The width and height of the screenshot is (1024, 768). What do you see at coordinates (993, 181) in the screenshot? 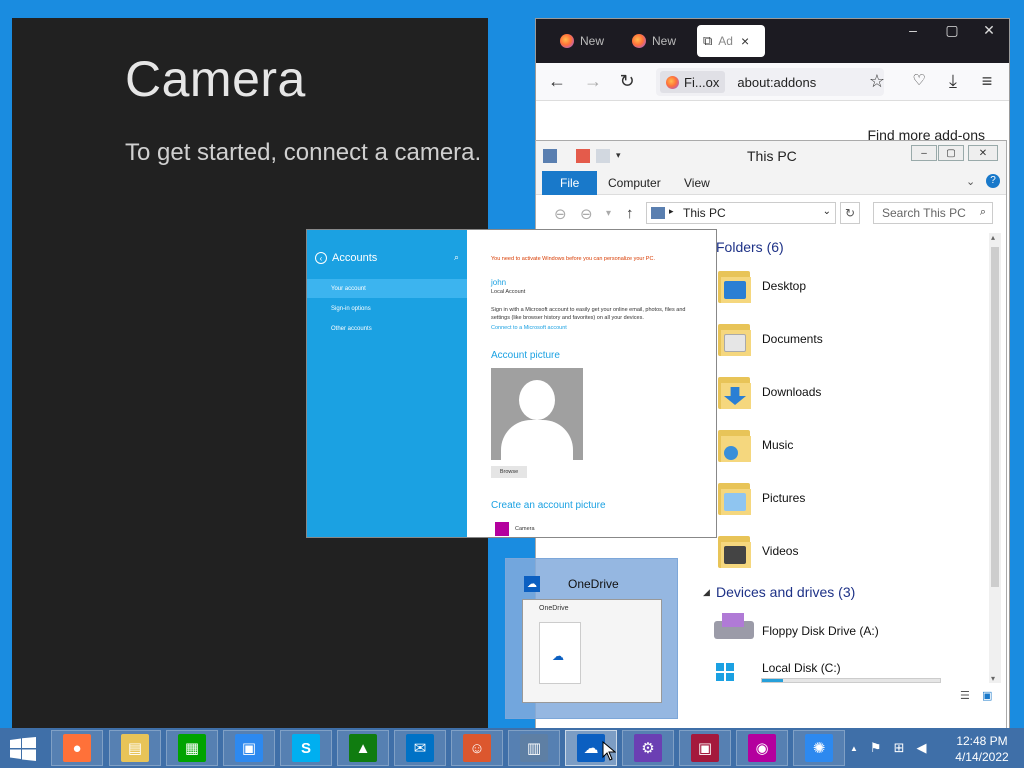
I see `help-icon: ?` at bounding box center [993, 181].